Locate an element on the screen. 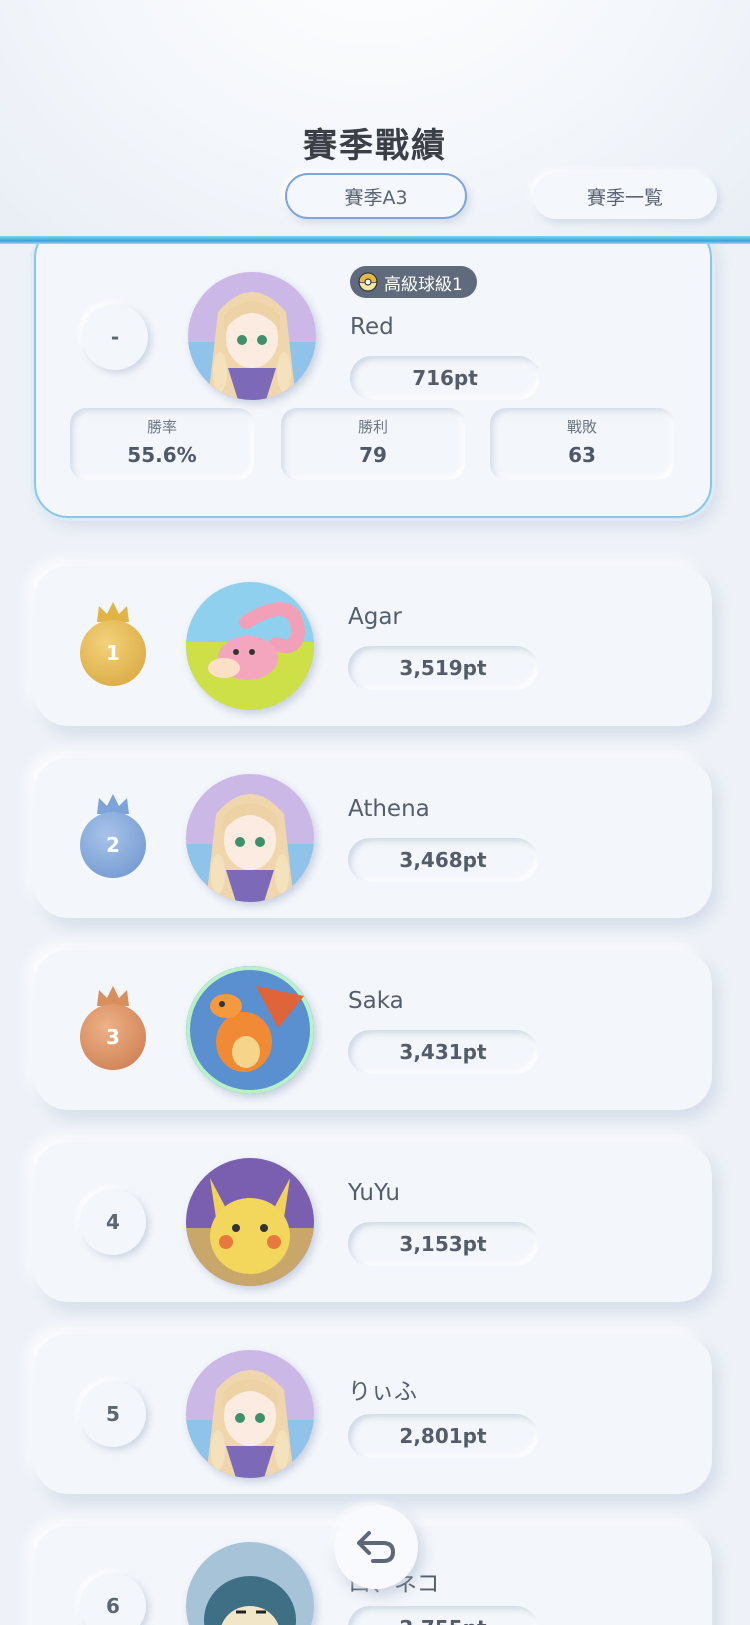 Image resolution: width=750 pixels, height=1625 pixels. ranking-row: 5 りぃふ 2,801pt is located at coordinates (373, 1414).